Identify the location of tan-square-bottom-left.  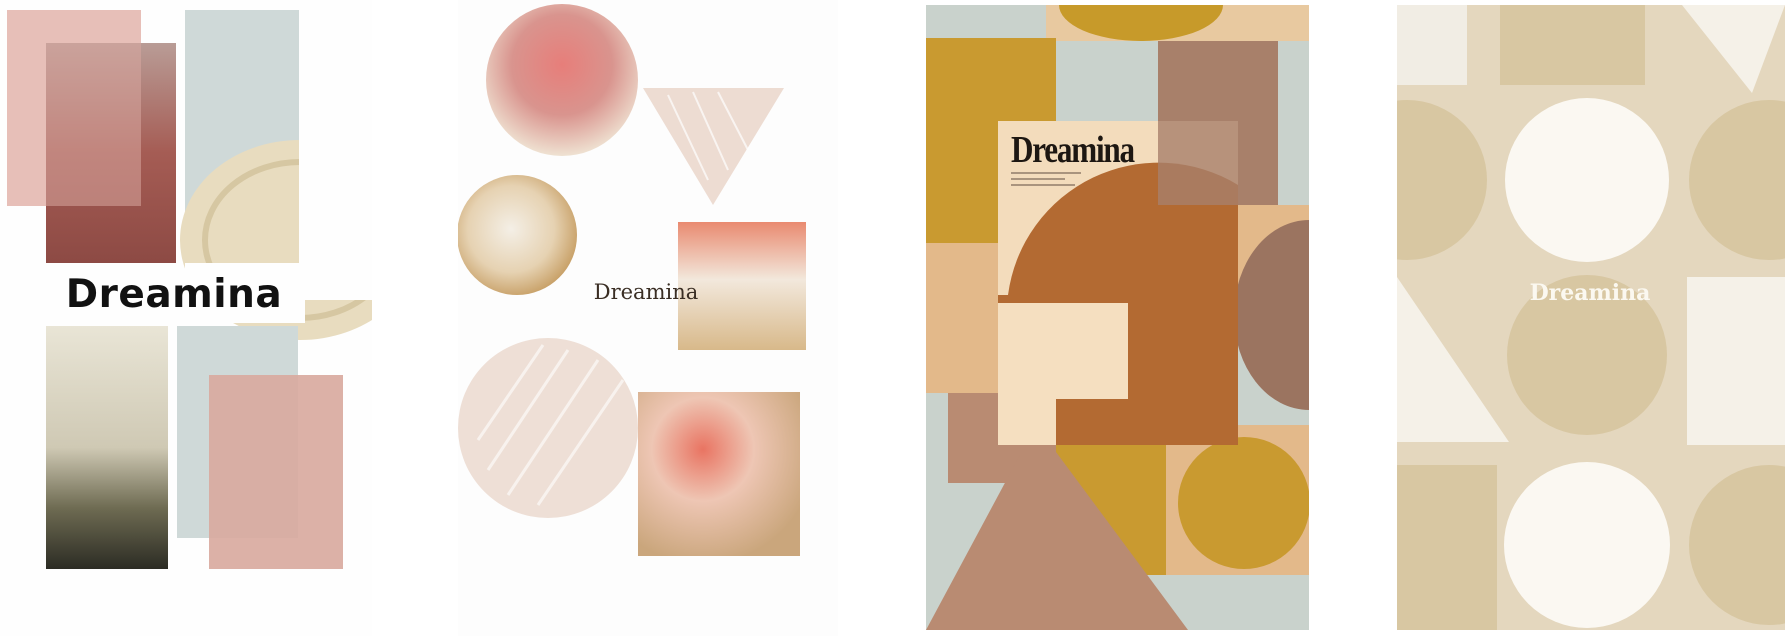
(1447, 547).